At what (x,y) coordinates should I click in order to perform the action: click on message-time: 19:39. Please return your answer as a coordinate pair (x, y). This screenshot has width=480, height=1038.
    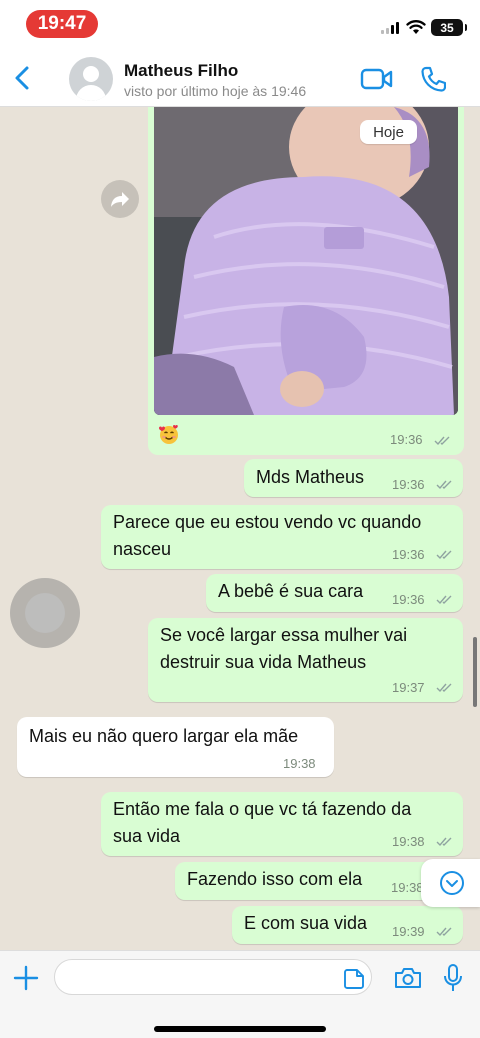
    Looking at the image, I should click on (408, 931).